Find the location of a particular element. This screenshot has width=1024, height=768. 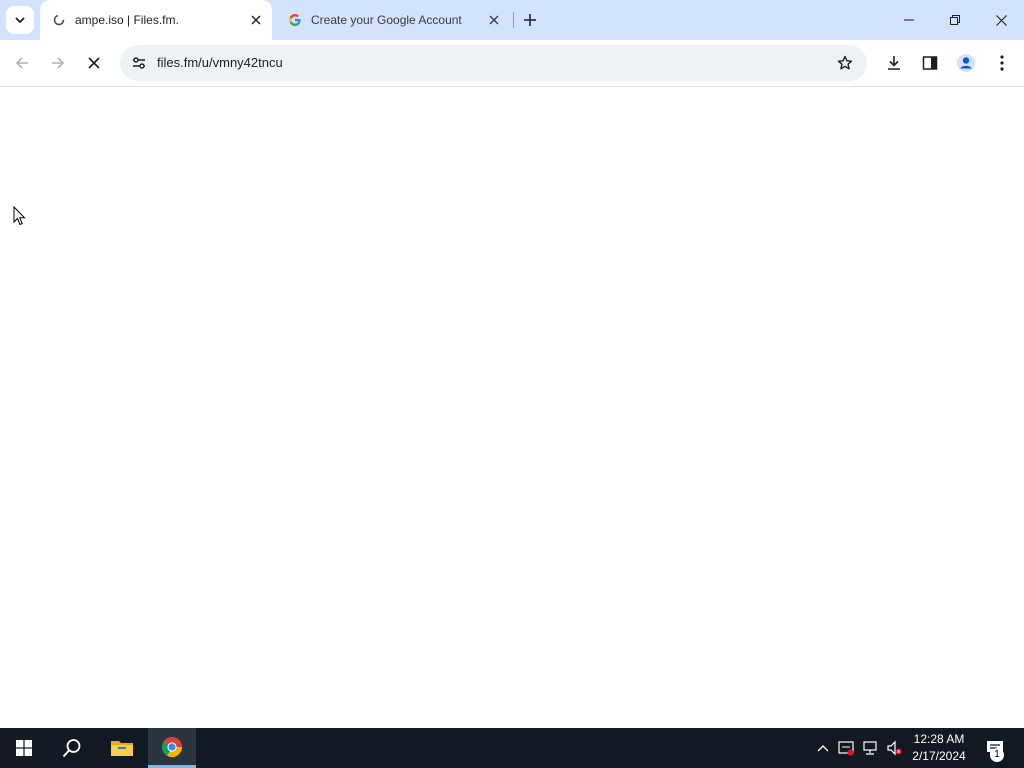

arrow-left-icon is located at coordinates (21, 63).